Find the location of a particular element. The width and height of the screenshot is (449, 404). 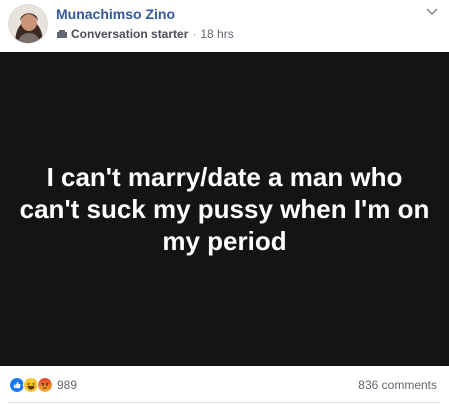

reactions-summary: 989 is located at coordinates (43, 385).